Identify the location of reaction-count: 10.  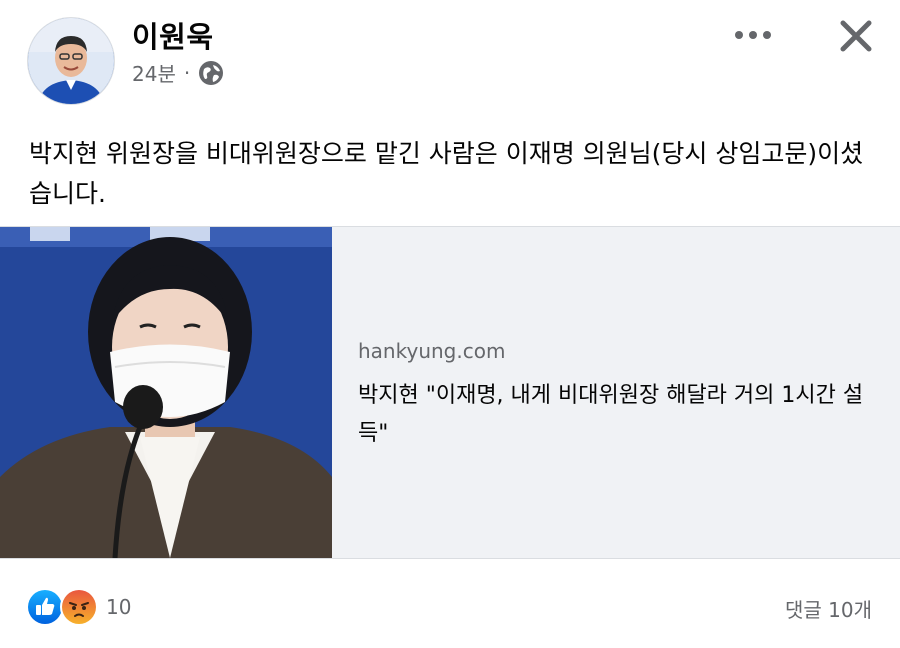
(119, 607).